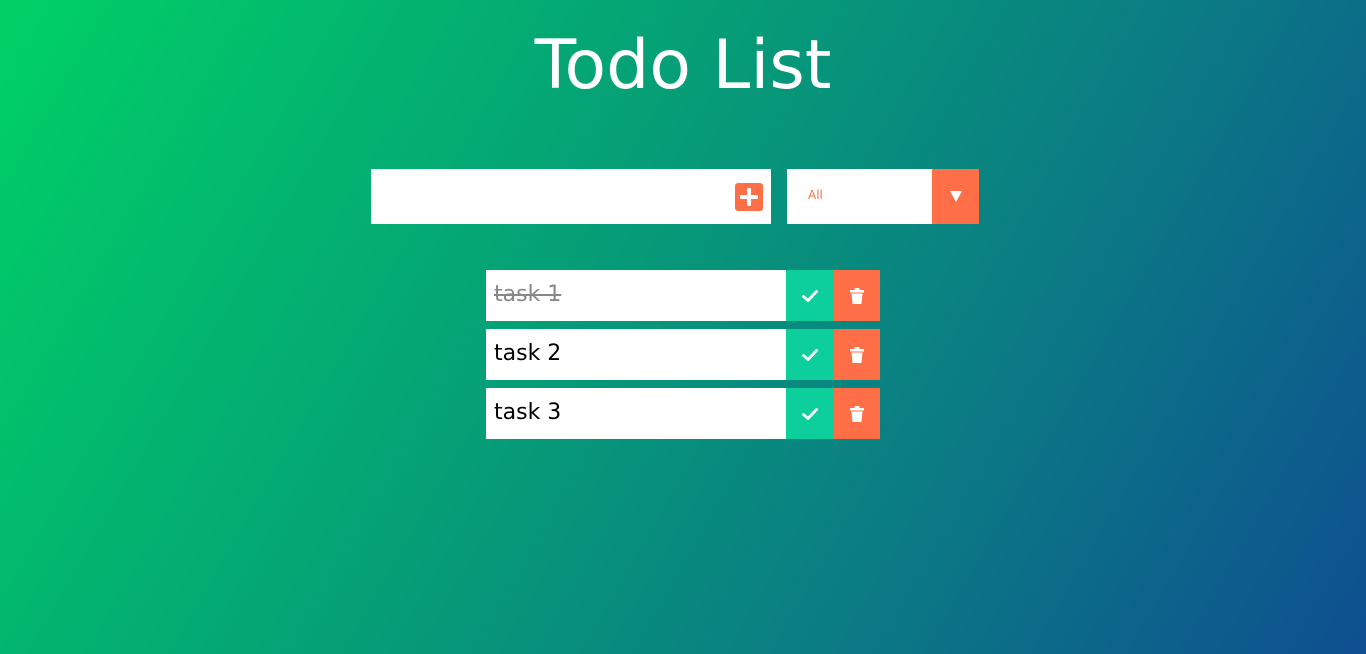 Image resolution: width=1366 pixels, height=654 pixels. What do you see at coordinates (528, 294) in the screenshot?
I see `todo-text: task 1` at bounding box center [528, 294].